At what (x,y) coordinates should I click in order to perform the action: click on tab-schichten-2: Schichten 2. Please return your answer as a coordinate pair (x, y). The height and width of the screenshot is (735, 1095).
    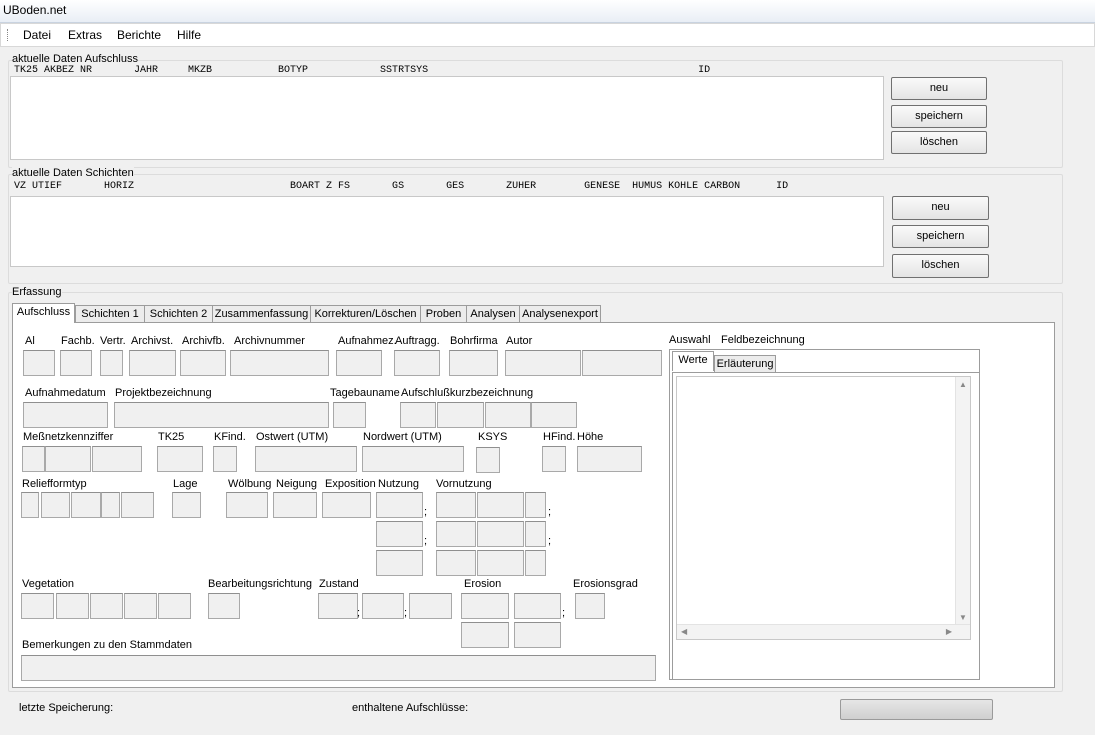
    Looking at the image, I should click on (178, 314).